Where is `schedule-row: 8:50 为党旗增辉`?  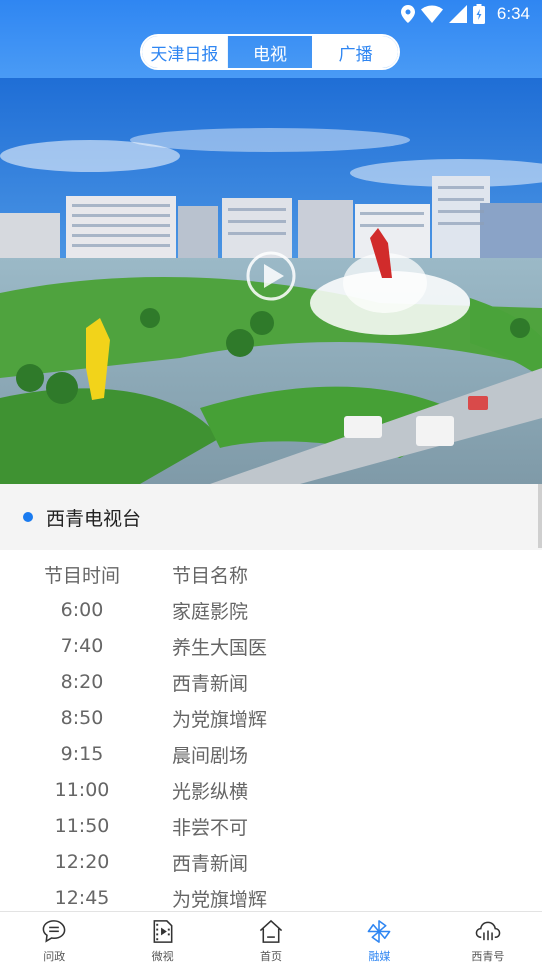 schedule-row: 8:50 为党旗增辉 is located at coordinates (271, 718).